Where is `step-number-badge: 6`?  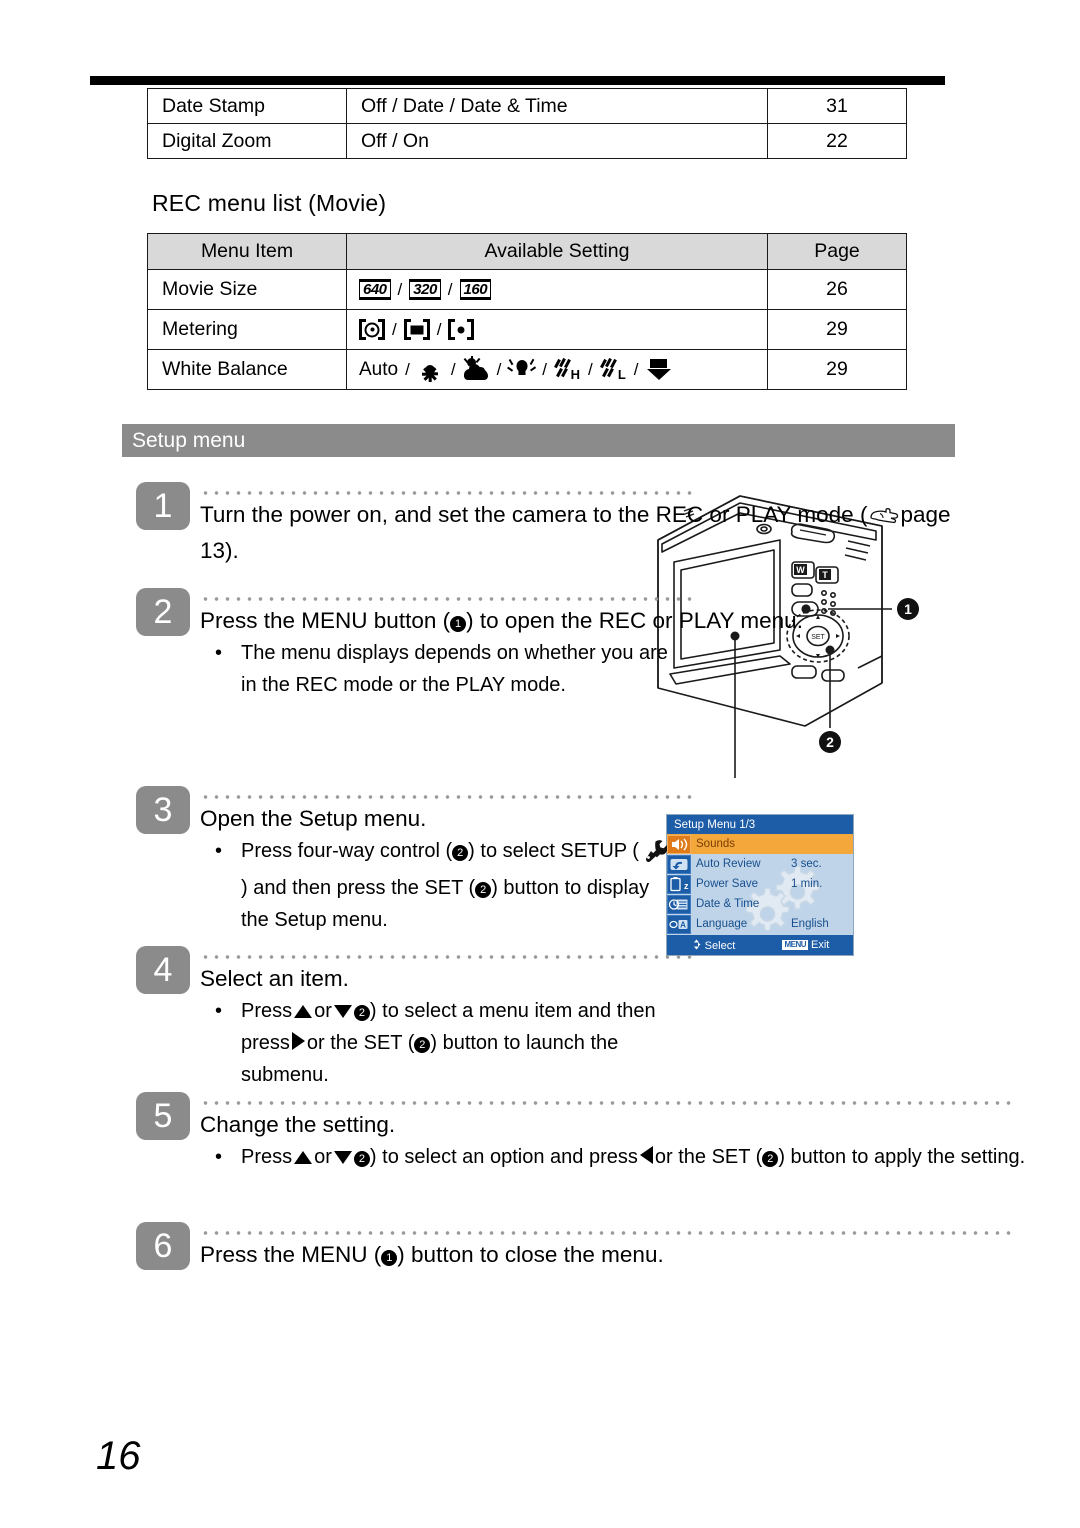
step-number-badge: 6 is located at coordinates (163, 1246).